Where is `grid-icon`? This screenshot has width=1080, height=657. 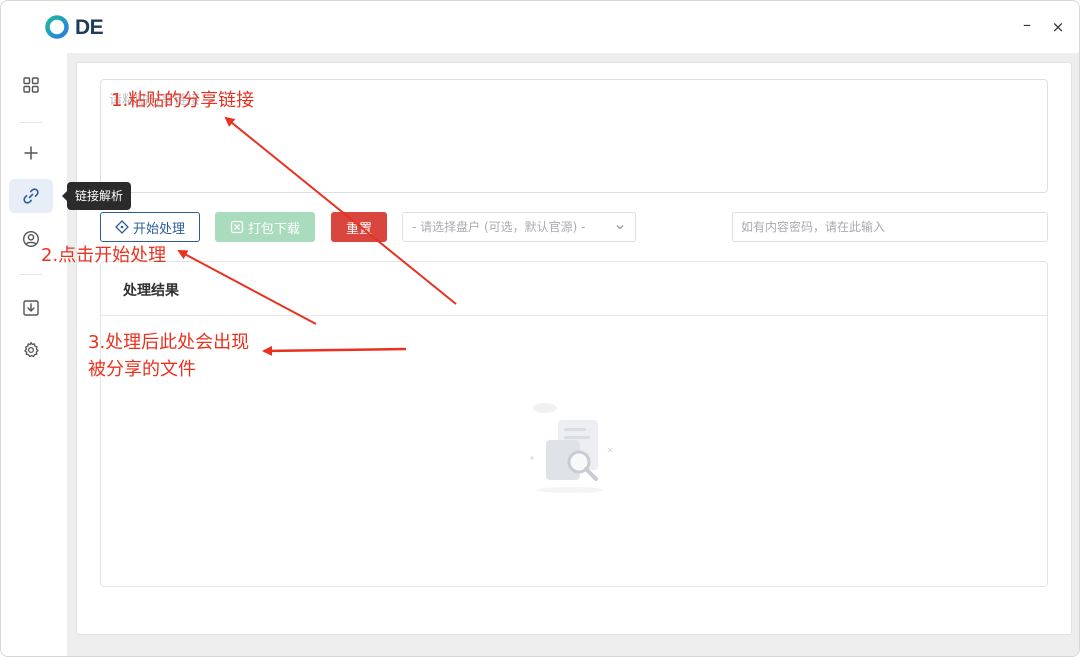 grid-icon is located at coordinates (31, 85).